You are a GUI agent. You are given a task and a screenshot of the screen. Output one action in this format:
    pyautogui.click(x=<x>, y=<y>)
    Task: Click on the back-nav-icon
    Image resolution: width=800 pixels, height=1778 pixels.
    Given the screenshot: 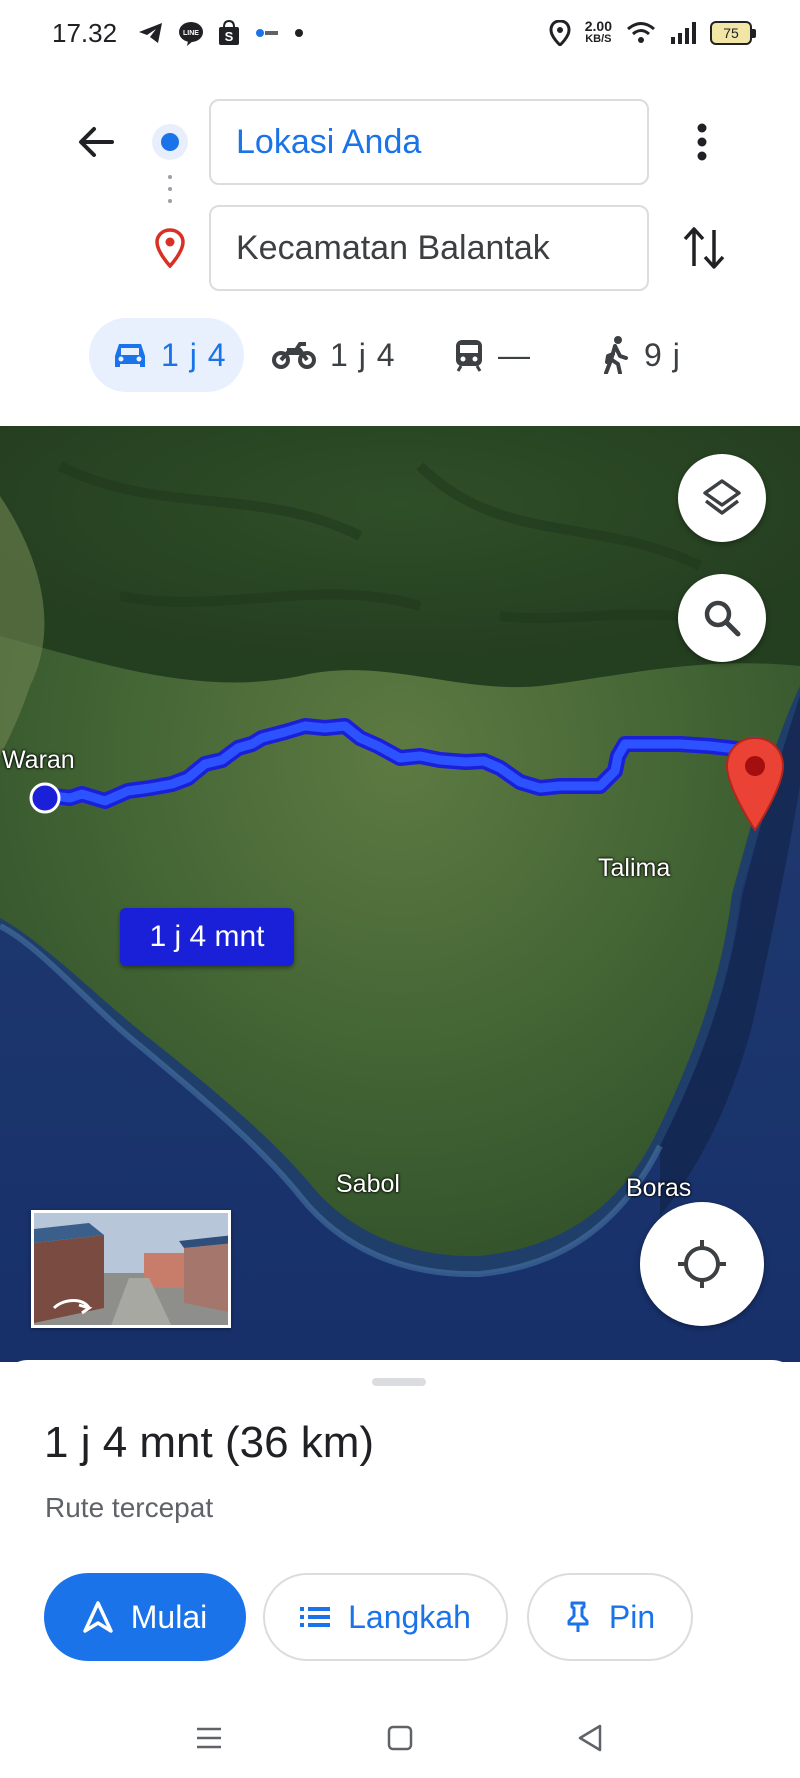 What is the action you would take?
    pyautogui.click(x=590, y=1738)
    